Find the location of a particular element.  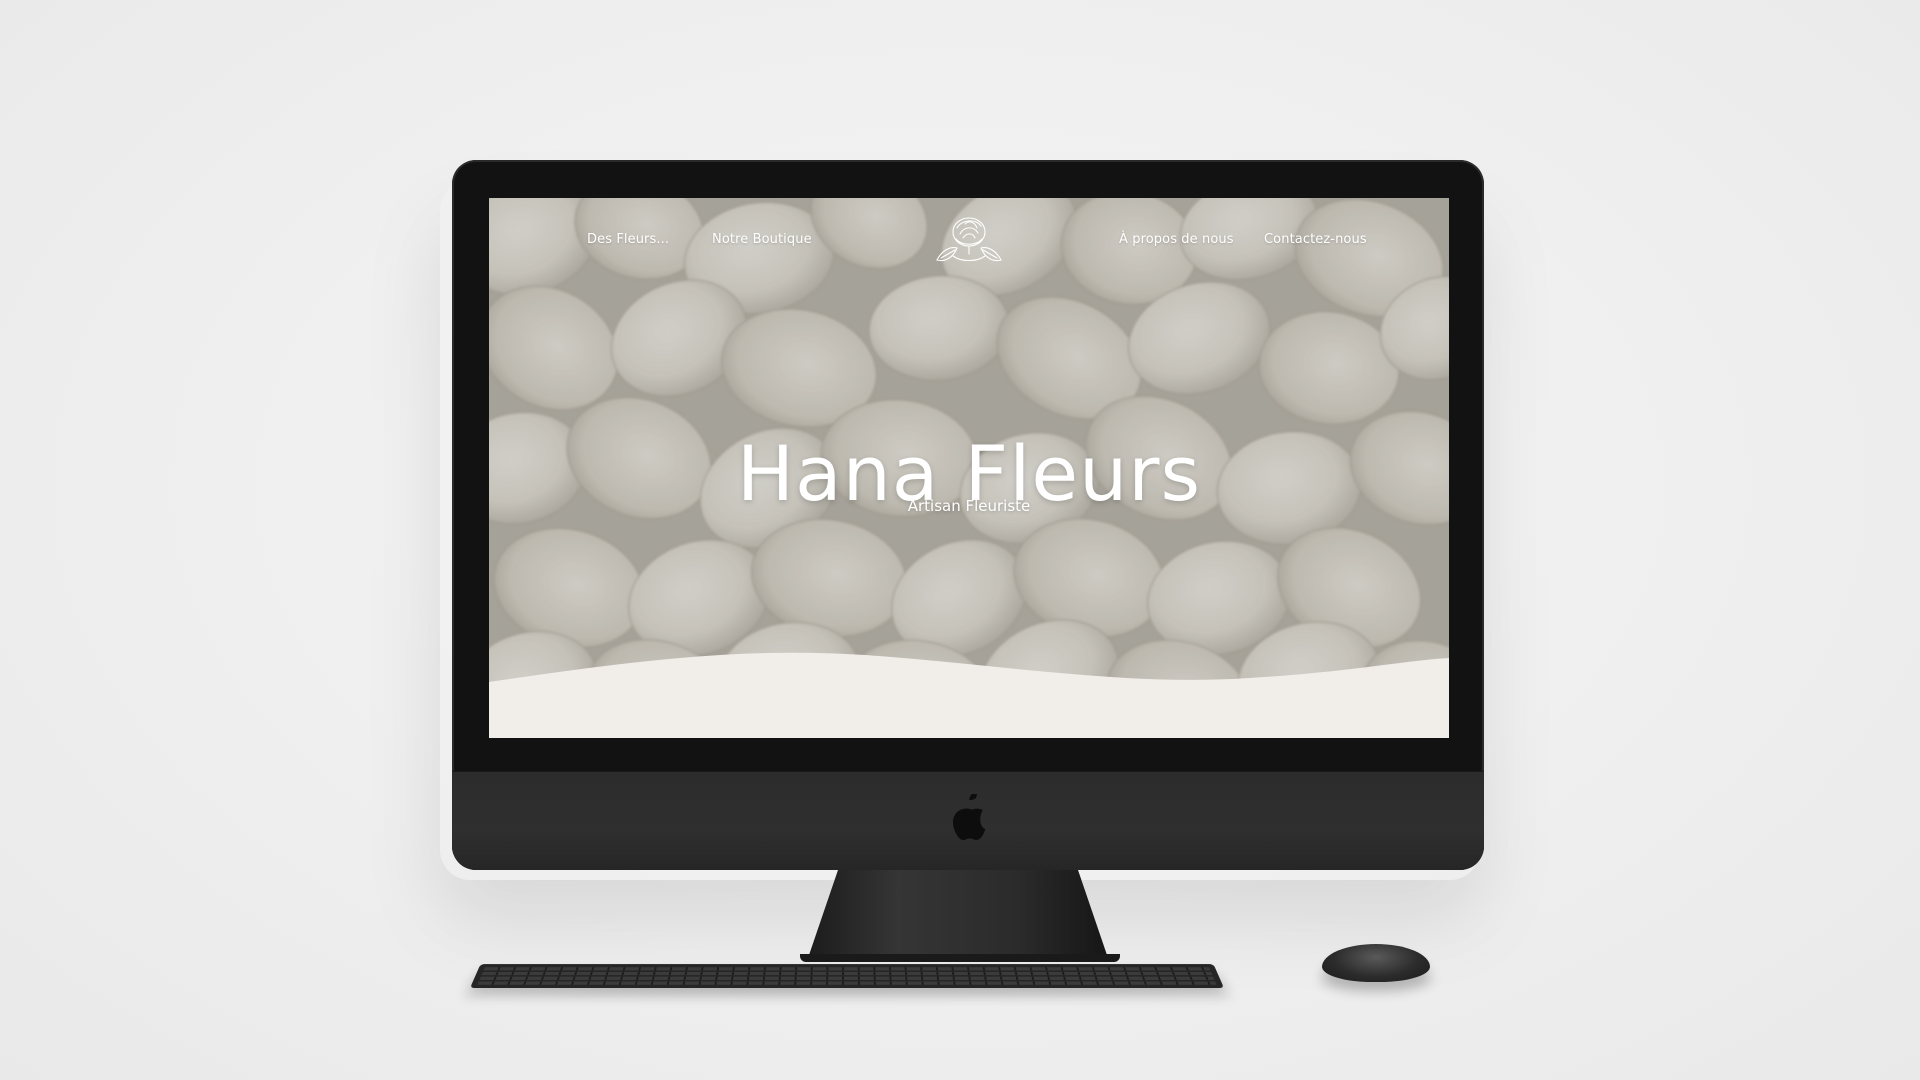

apple-logo-icon is located at coordinates (969, 817).